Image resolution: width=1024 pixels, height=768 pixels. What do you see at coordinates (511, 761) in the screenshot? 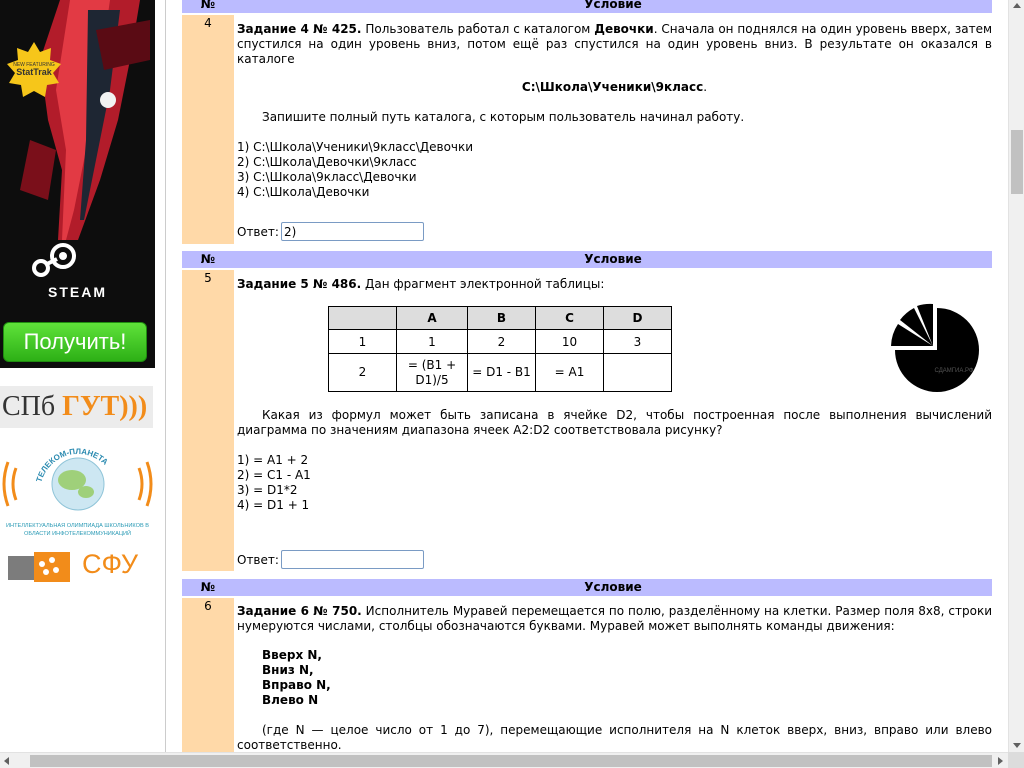
I see `horizontal-scroll-thumb` at bounding box center [511, 761].